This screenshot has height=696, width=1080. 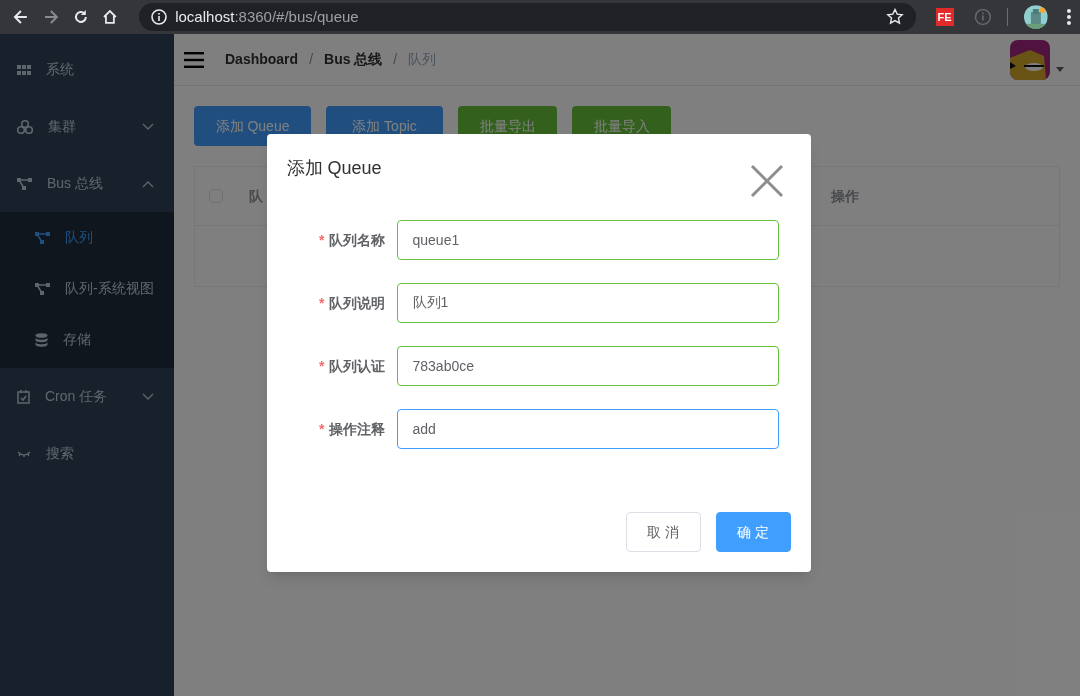 I want to click on menu-item: 集群, so click(x=87, y=126).